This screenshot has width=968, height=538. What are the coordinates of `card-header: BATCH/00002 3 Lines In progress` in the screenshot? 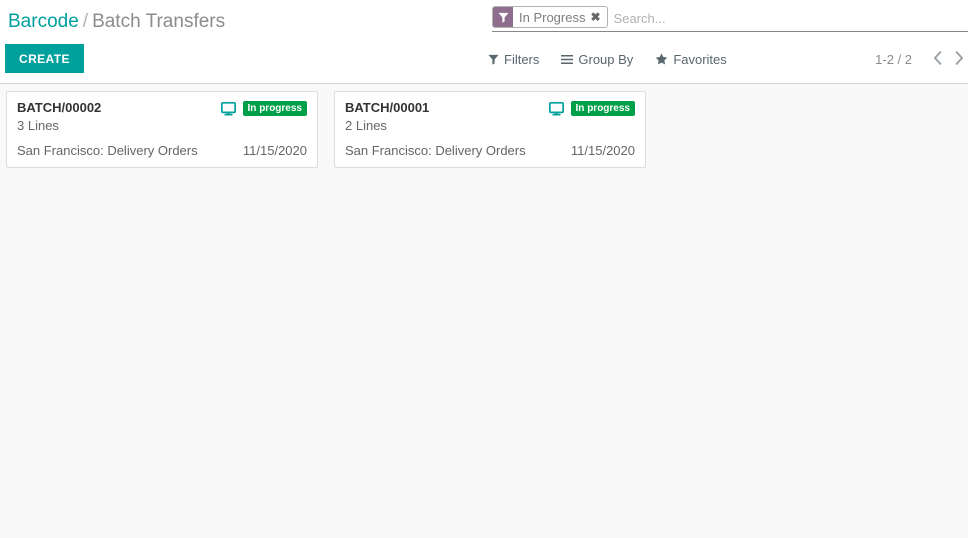 It's located at (162, 117).